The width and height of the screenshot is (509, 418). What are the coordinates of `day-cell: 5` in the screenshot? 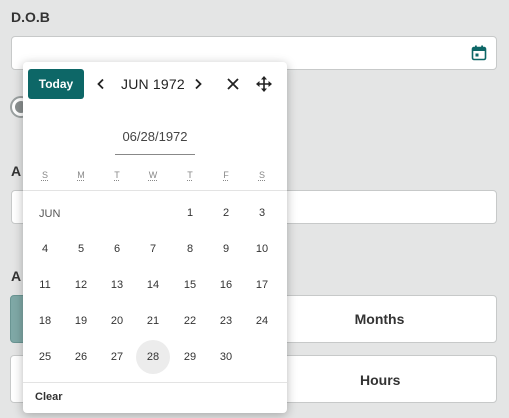 It's located at (81, 249).